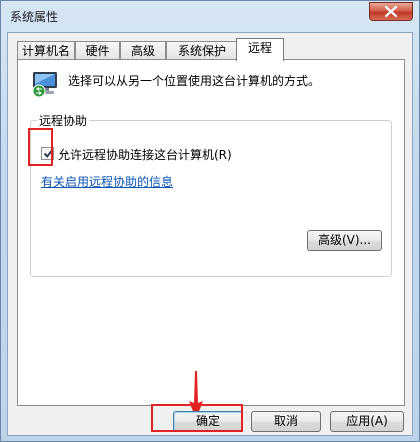  I want to click on allow-remote-assistance-label: 允许远程协助连接这台计算机(R), so click(145, 154).